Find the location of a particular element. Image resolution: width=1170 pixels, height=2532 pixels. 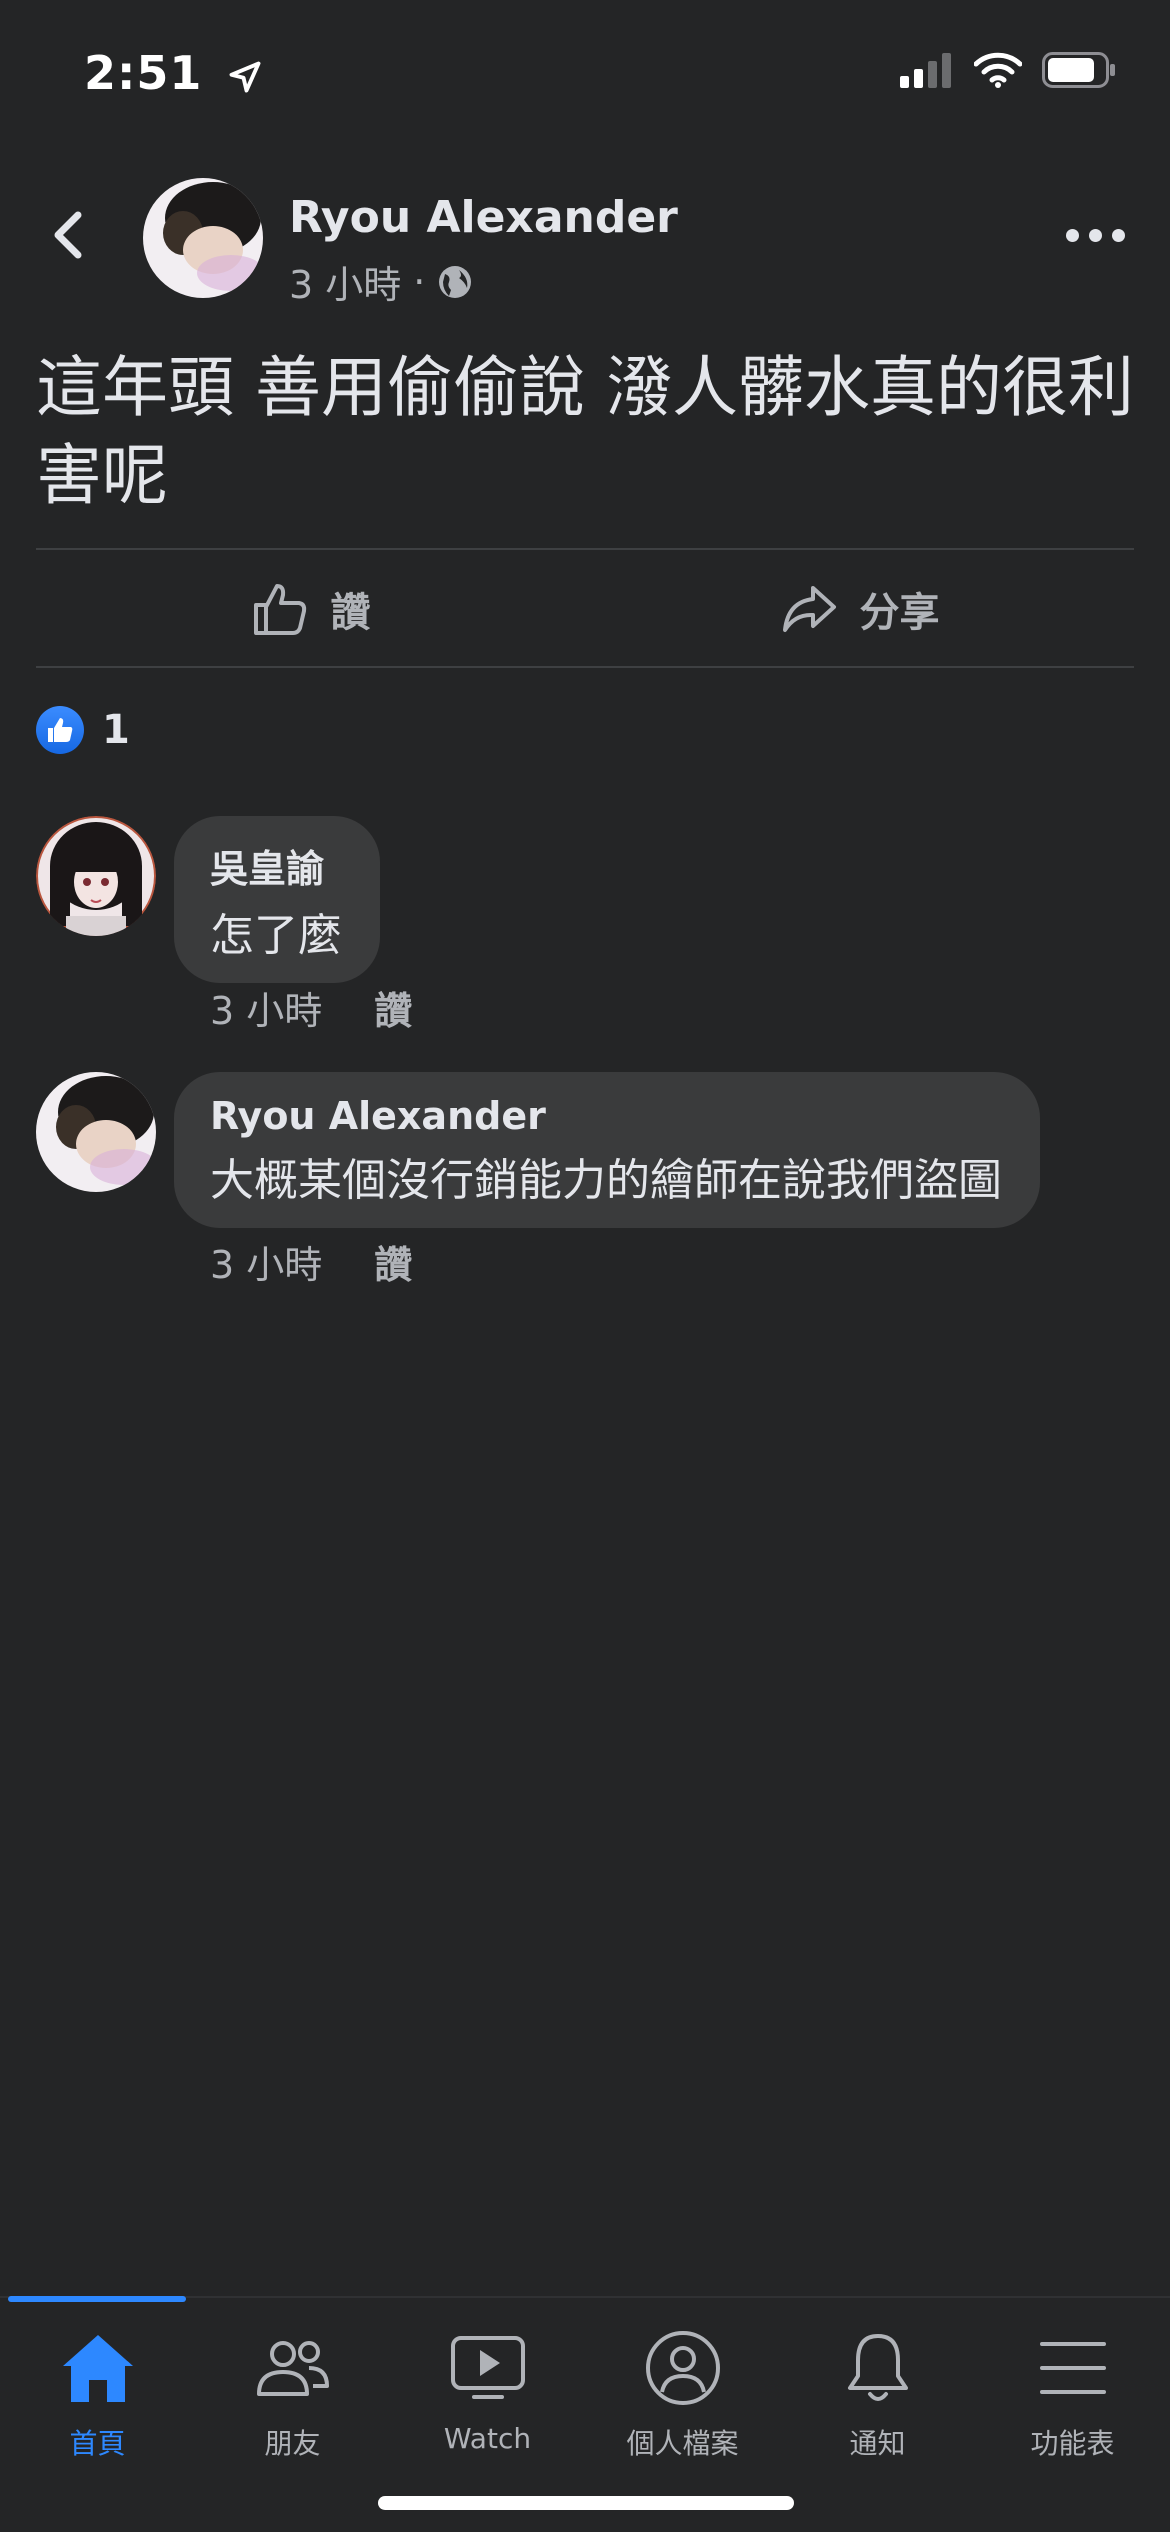

friends-icon is located at coordinates (293, 2368).